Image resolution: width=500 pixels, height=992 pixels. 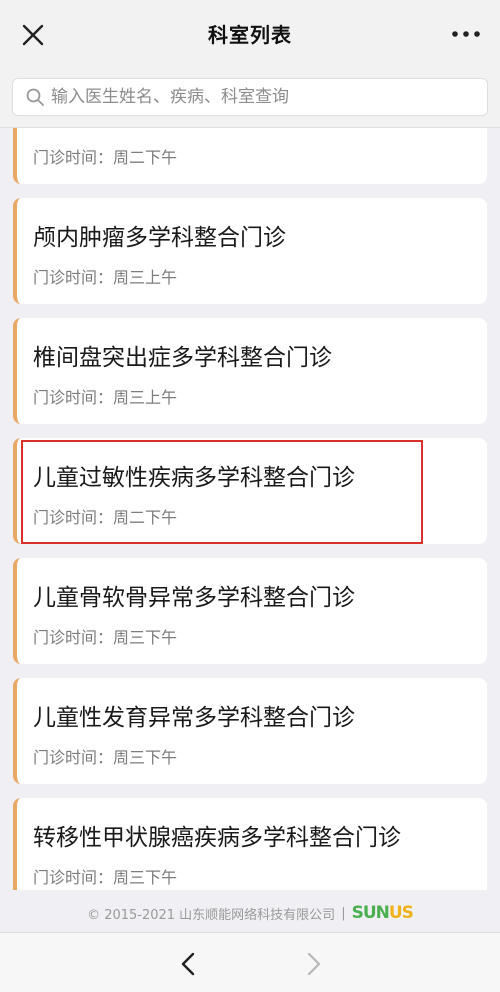 I want to click on department-name: 转移性甲状腺癌疾病多学科整合门诊, so click(x=217, y=838).